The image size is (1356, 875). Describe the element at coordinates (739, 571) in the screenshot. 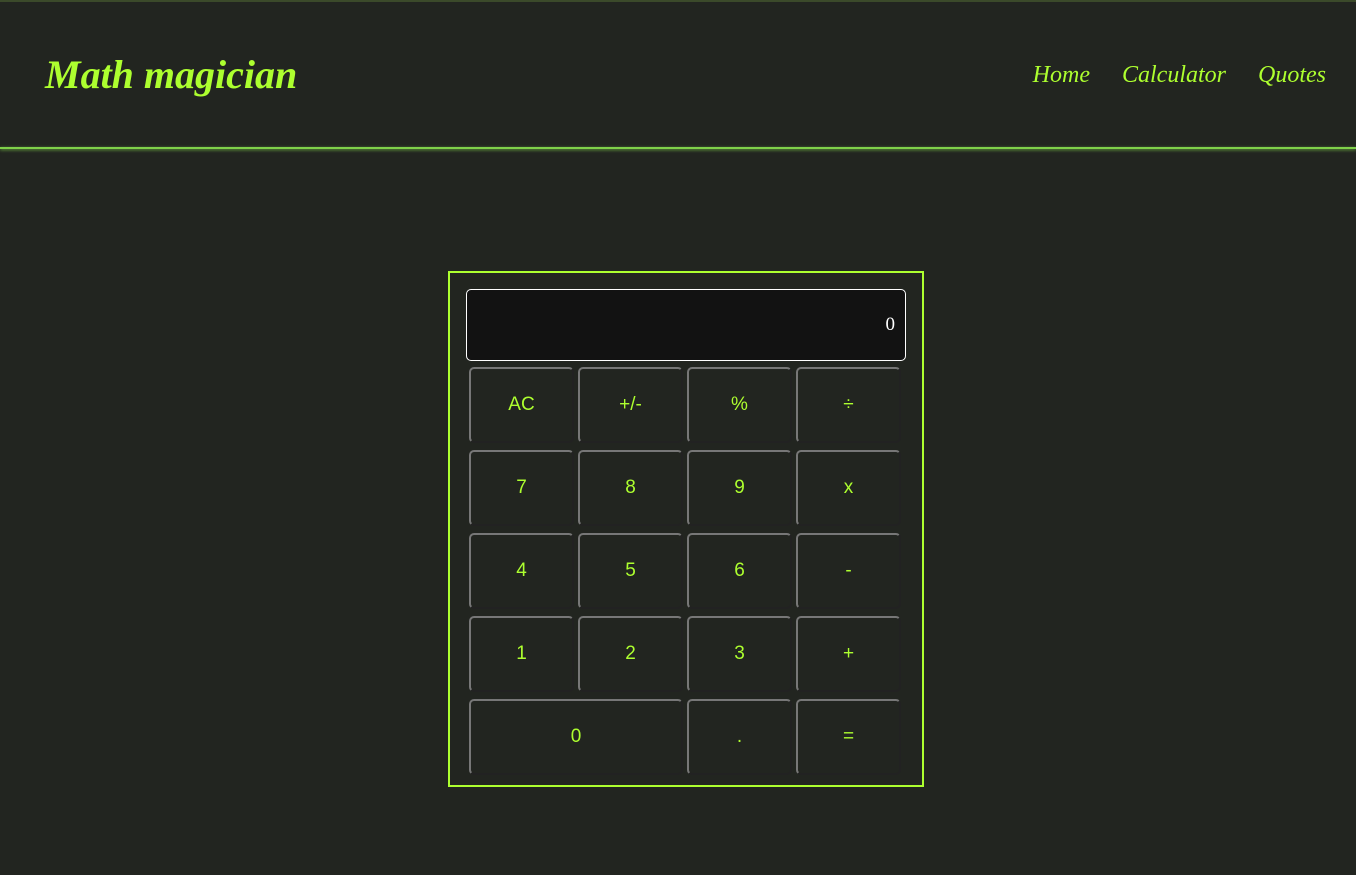

I see `key-6: 6` at that location.